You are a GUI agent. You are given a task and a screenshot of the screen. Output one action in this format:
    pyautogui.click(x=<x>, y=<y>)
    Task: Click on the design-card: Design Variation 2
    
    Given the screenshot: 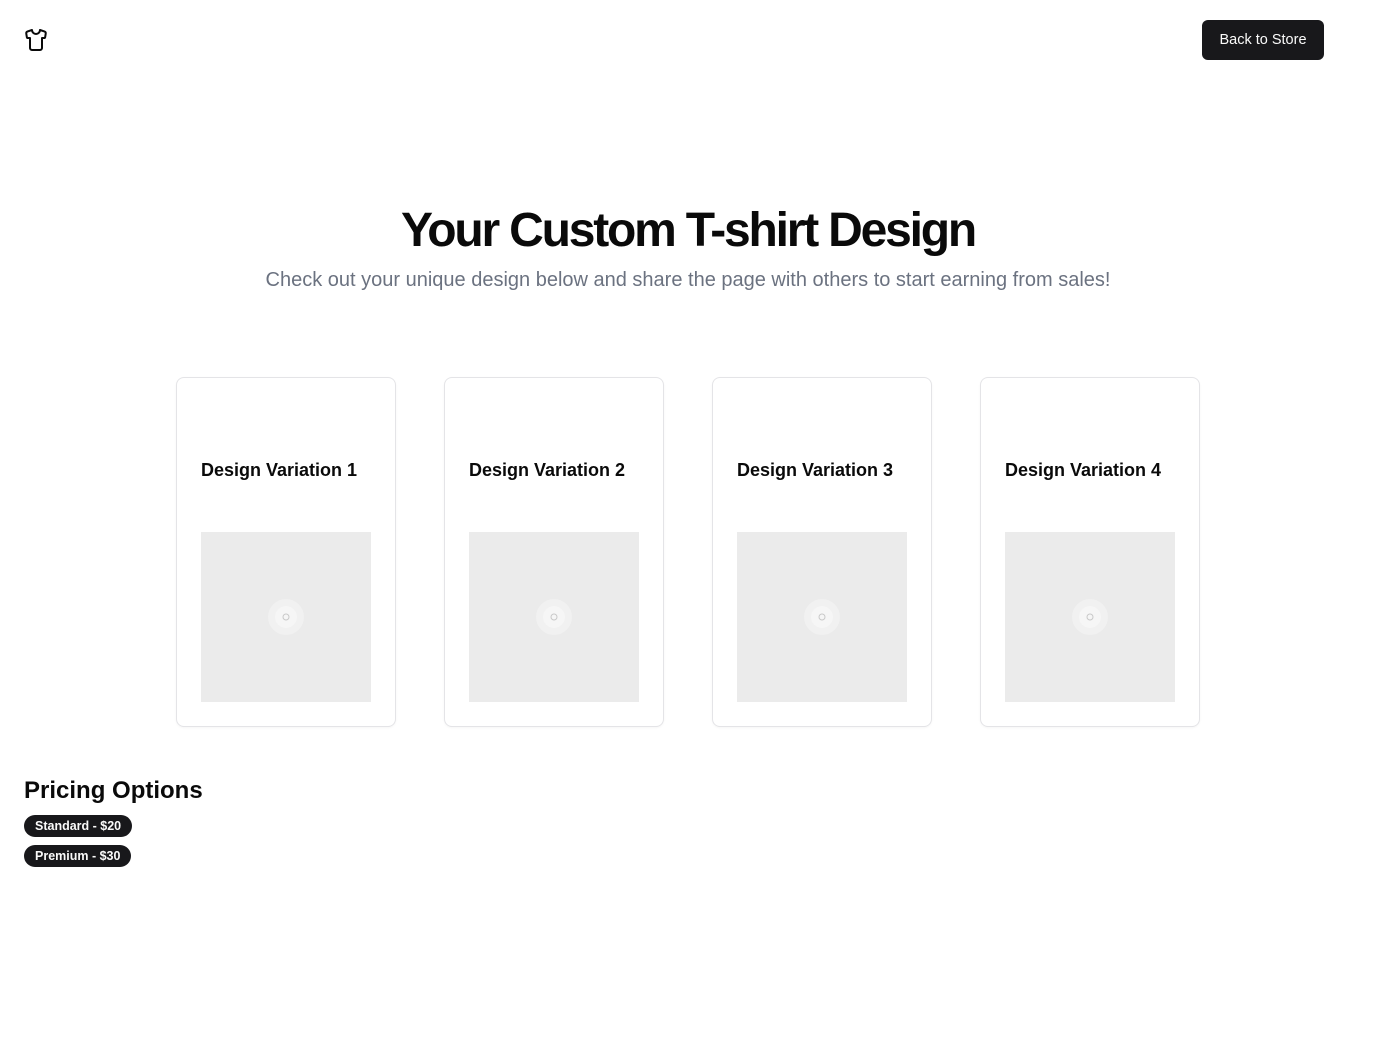 What is the action you would take?
    pyautogui.click(x=554, y=552)
    